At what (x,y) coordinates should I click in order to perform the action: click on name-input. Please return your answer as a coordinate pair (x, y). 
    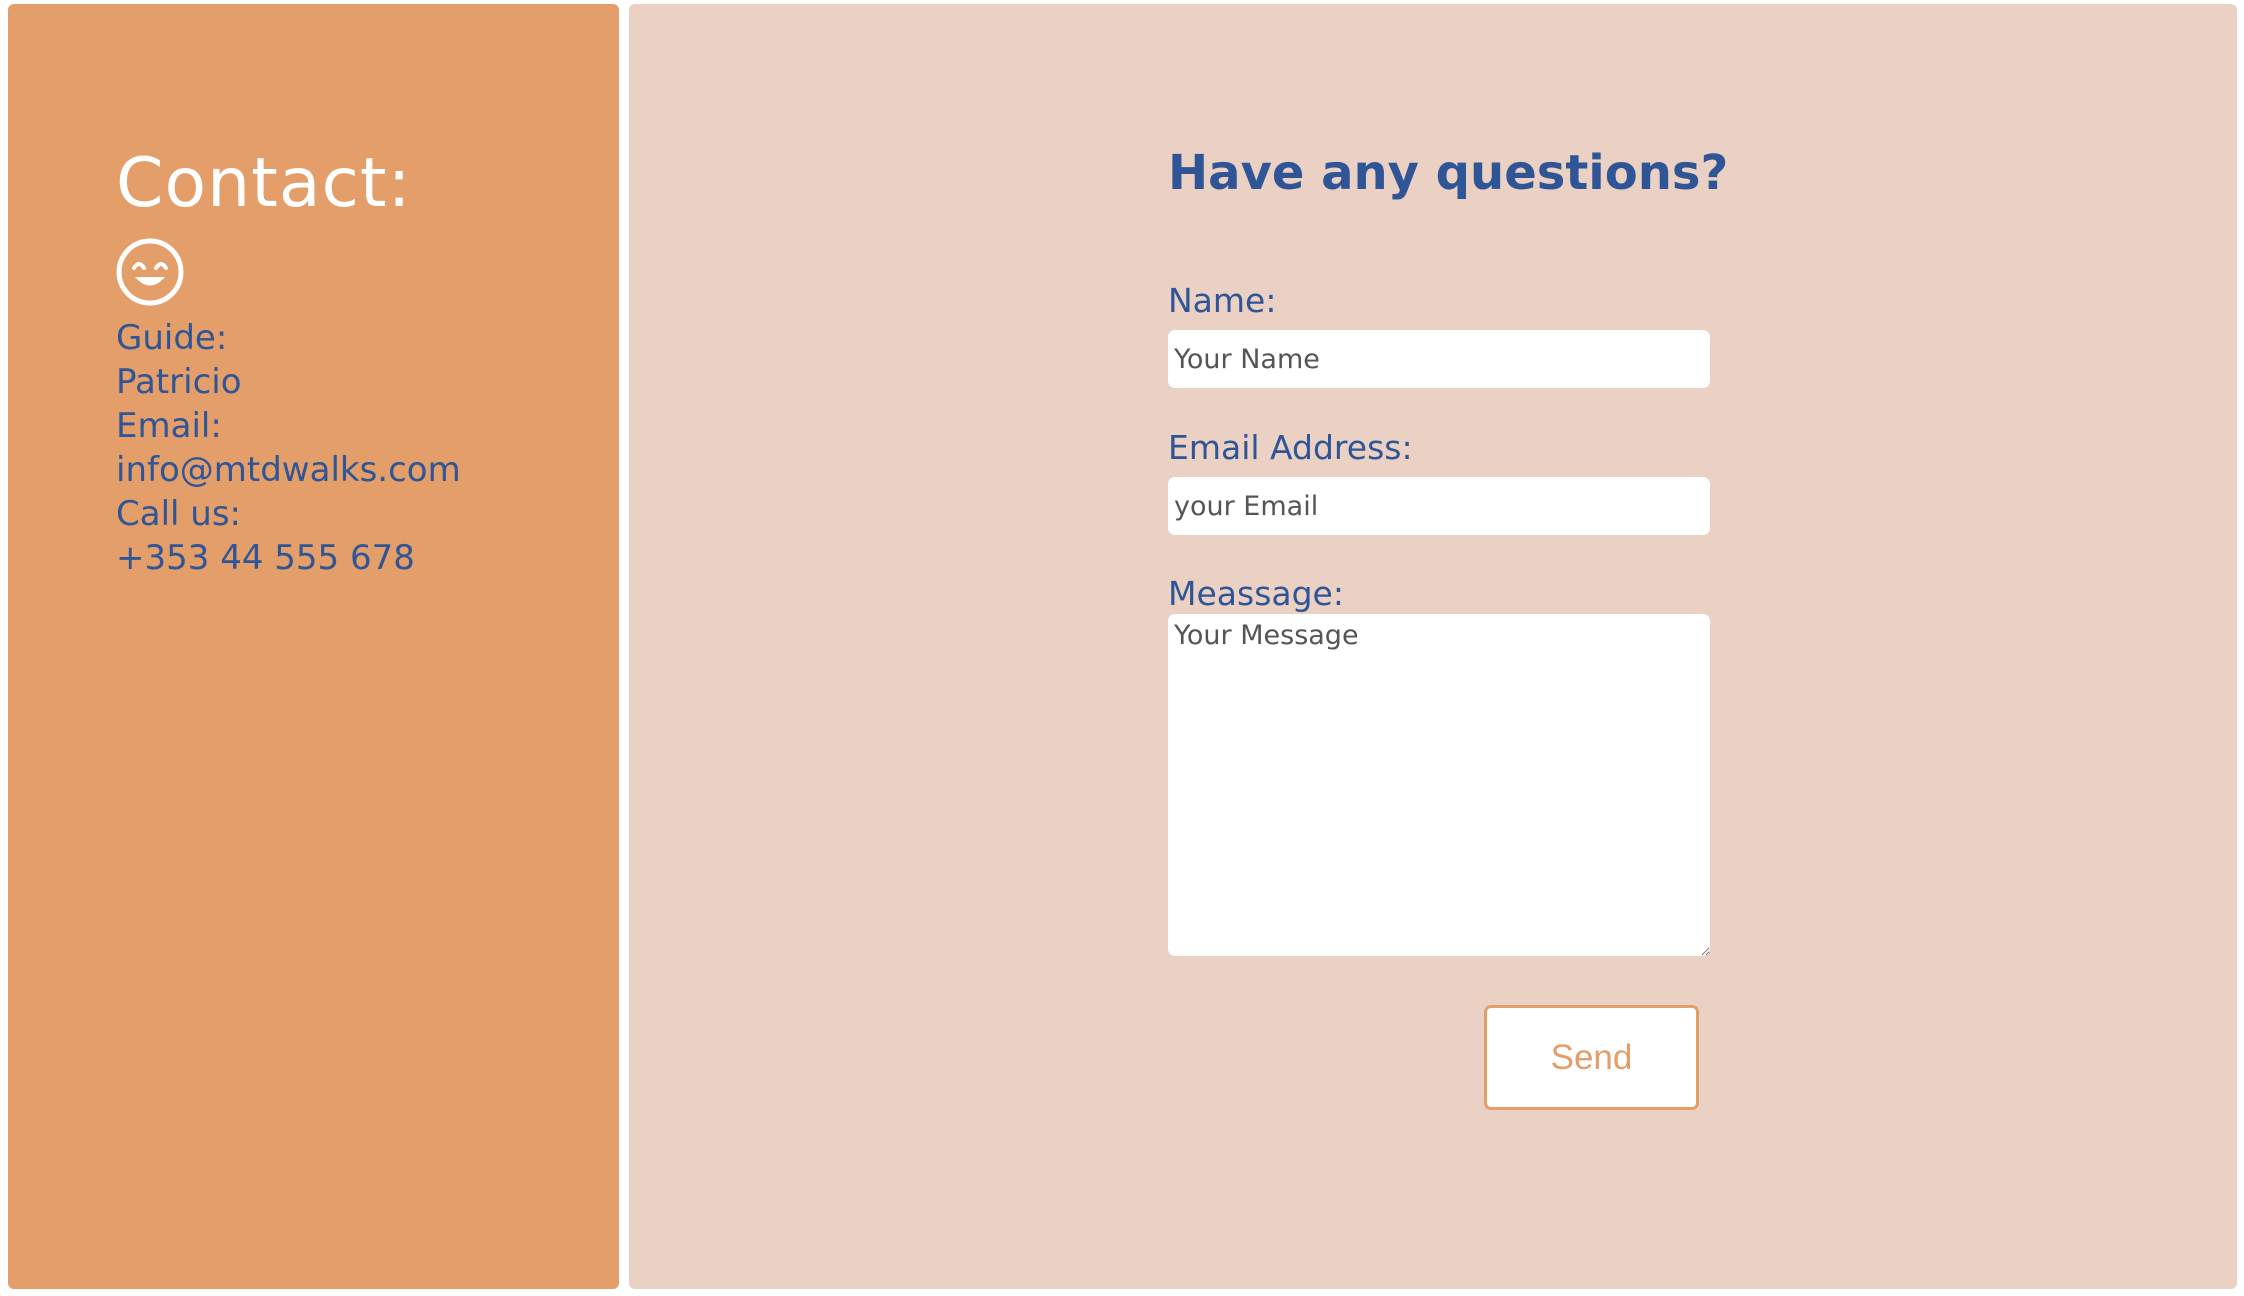
    Looking at the image, I should click on (1439, 359).